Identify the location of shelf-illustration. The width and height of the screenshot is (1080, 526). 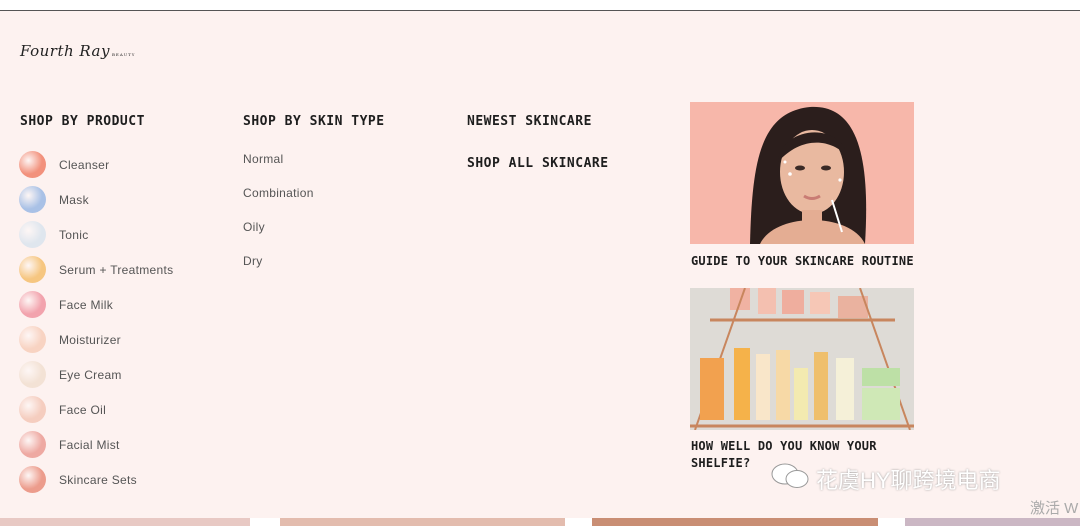
(802, 359).